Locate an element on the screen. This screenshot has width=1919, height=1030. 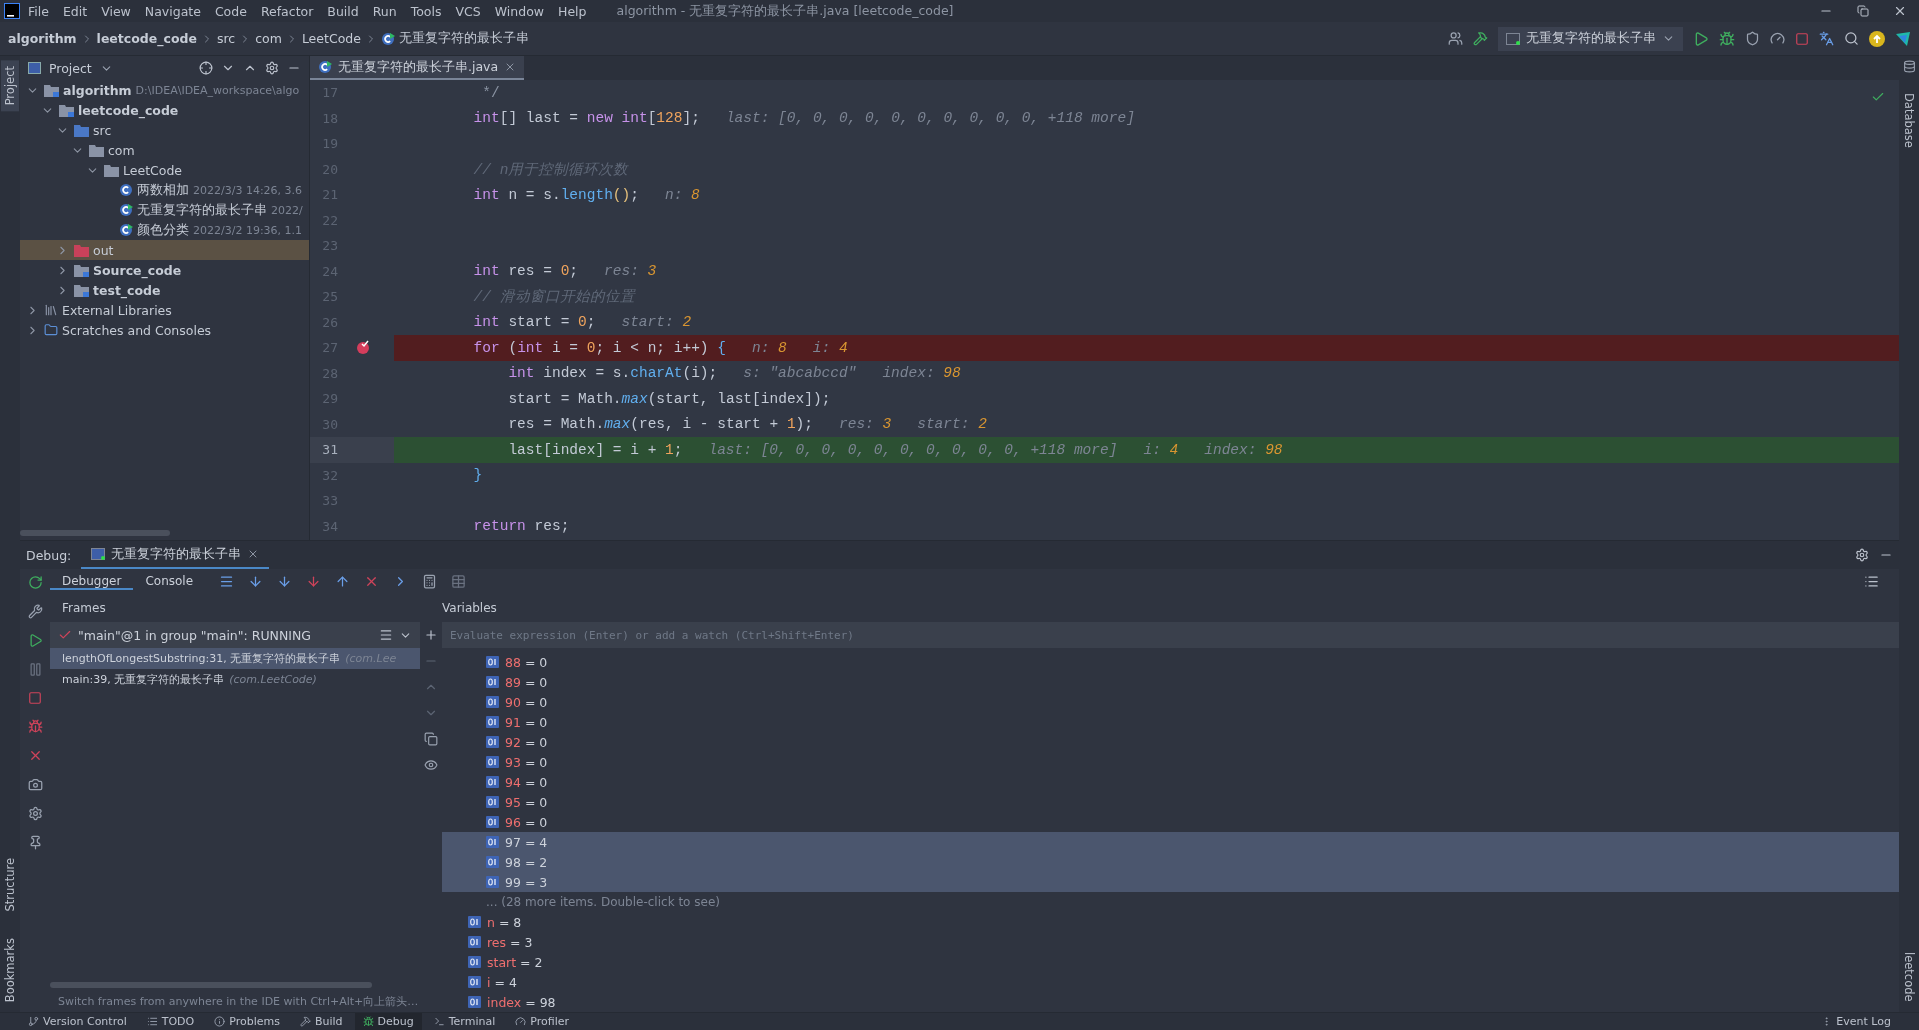
variable-row: 92 = 0 is located at coordinates (1170, 742).